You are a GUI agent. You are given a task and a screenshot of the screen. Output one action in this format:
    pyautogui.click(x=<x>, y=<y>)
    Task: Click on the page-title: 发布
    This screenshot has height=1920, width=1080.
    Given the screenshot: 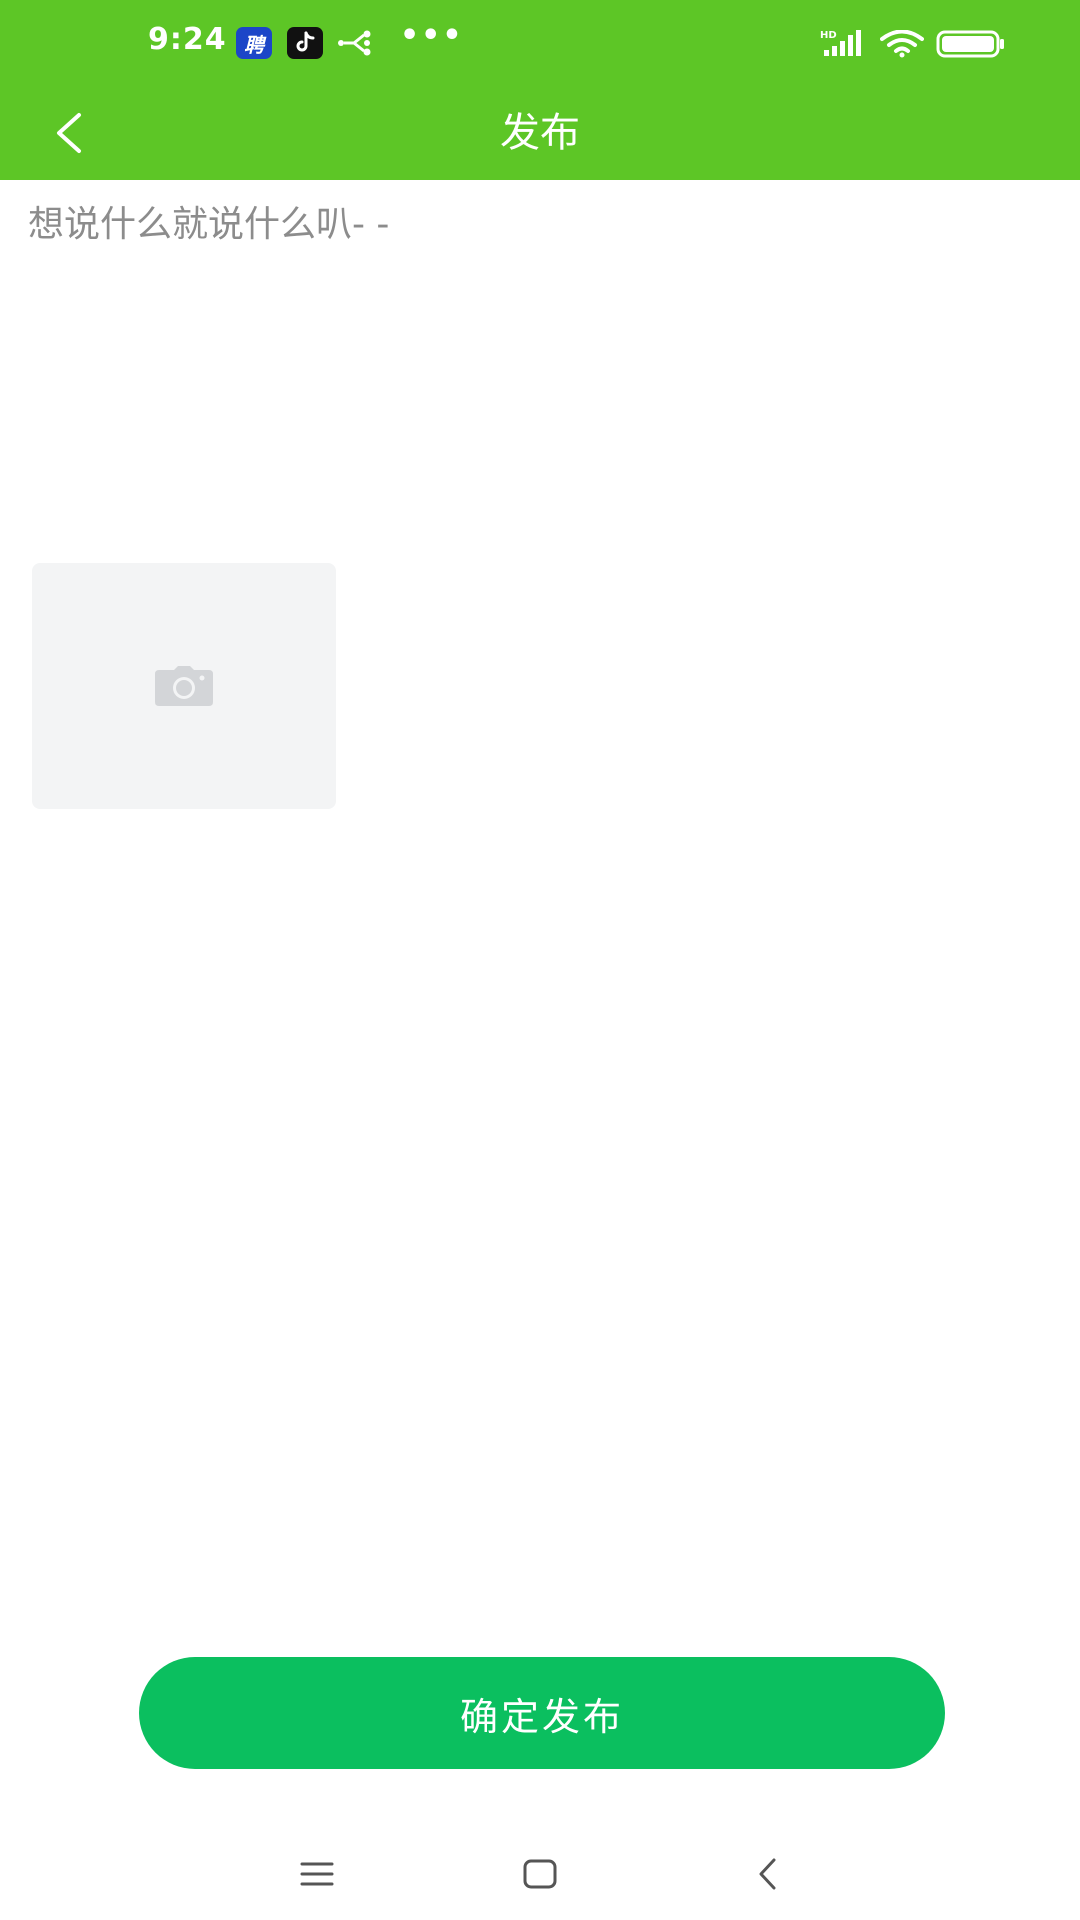 What is the action you would take?
    pyautogui.click(x=540, y=133)
    